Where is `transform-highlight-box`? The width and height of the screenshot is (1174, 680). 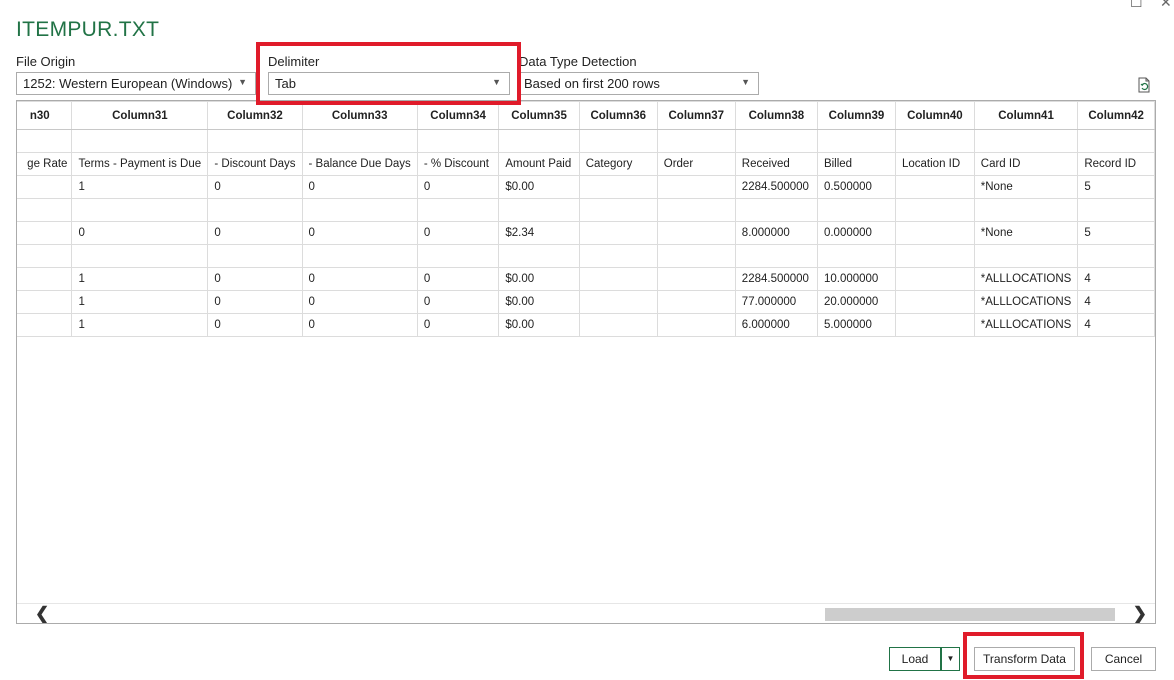 transform-highlight-box is located at coordinates (1023, 655).